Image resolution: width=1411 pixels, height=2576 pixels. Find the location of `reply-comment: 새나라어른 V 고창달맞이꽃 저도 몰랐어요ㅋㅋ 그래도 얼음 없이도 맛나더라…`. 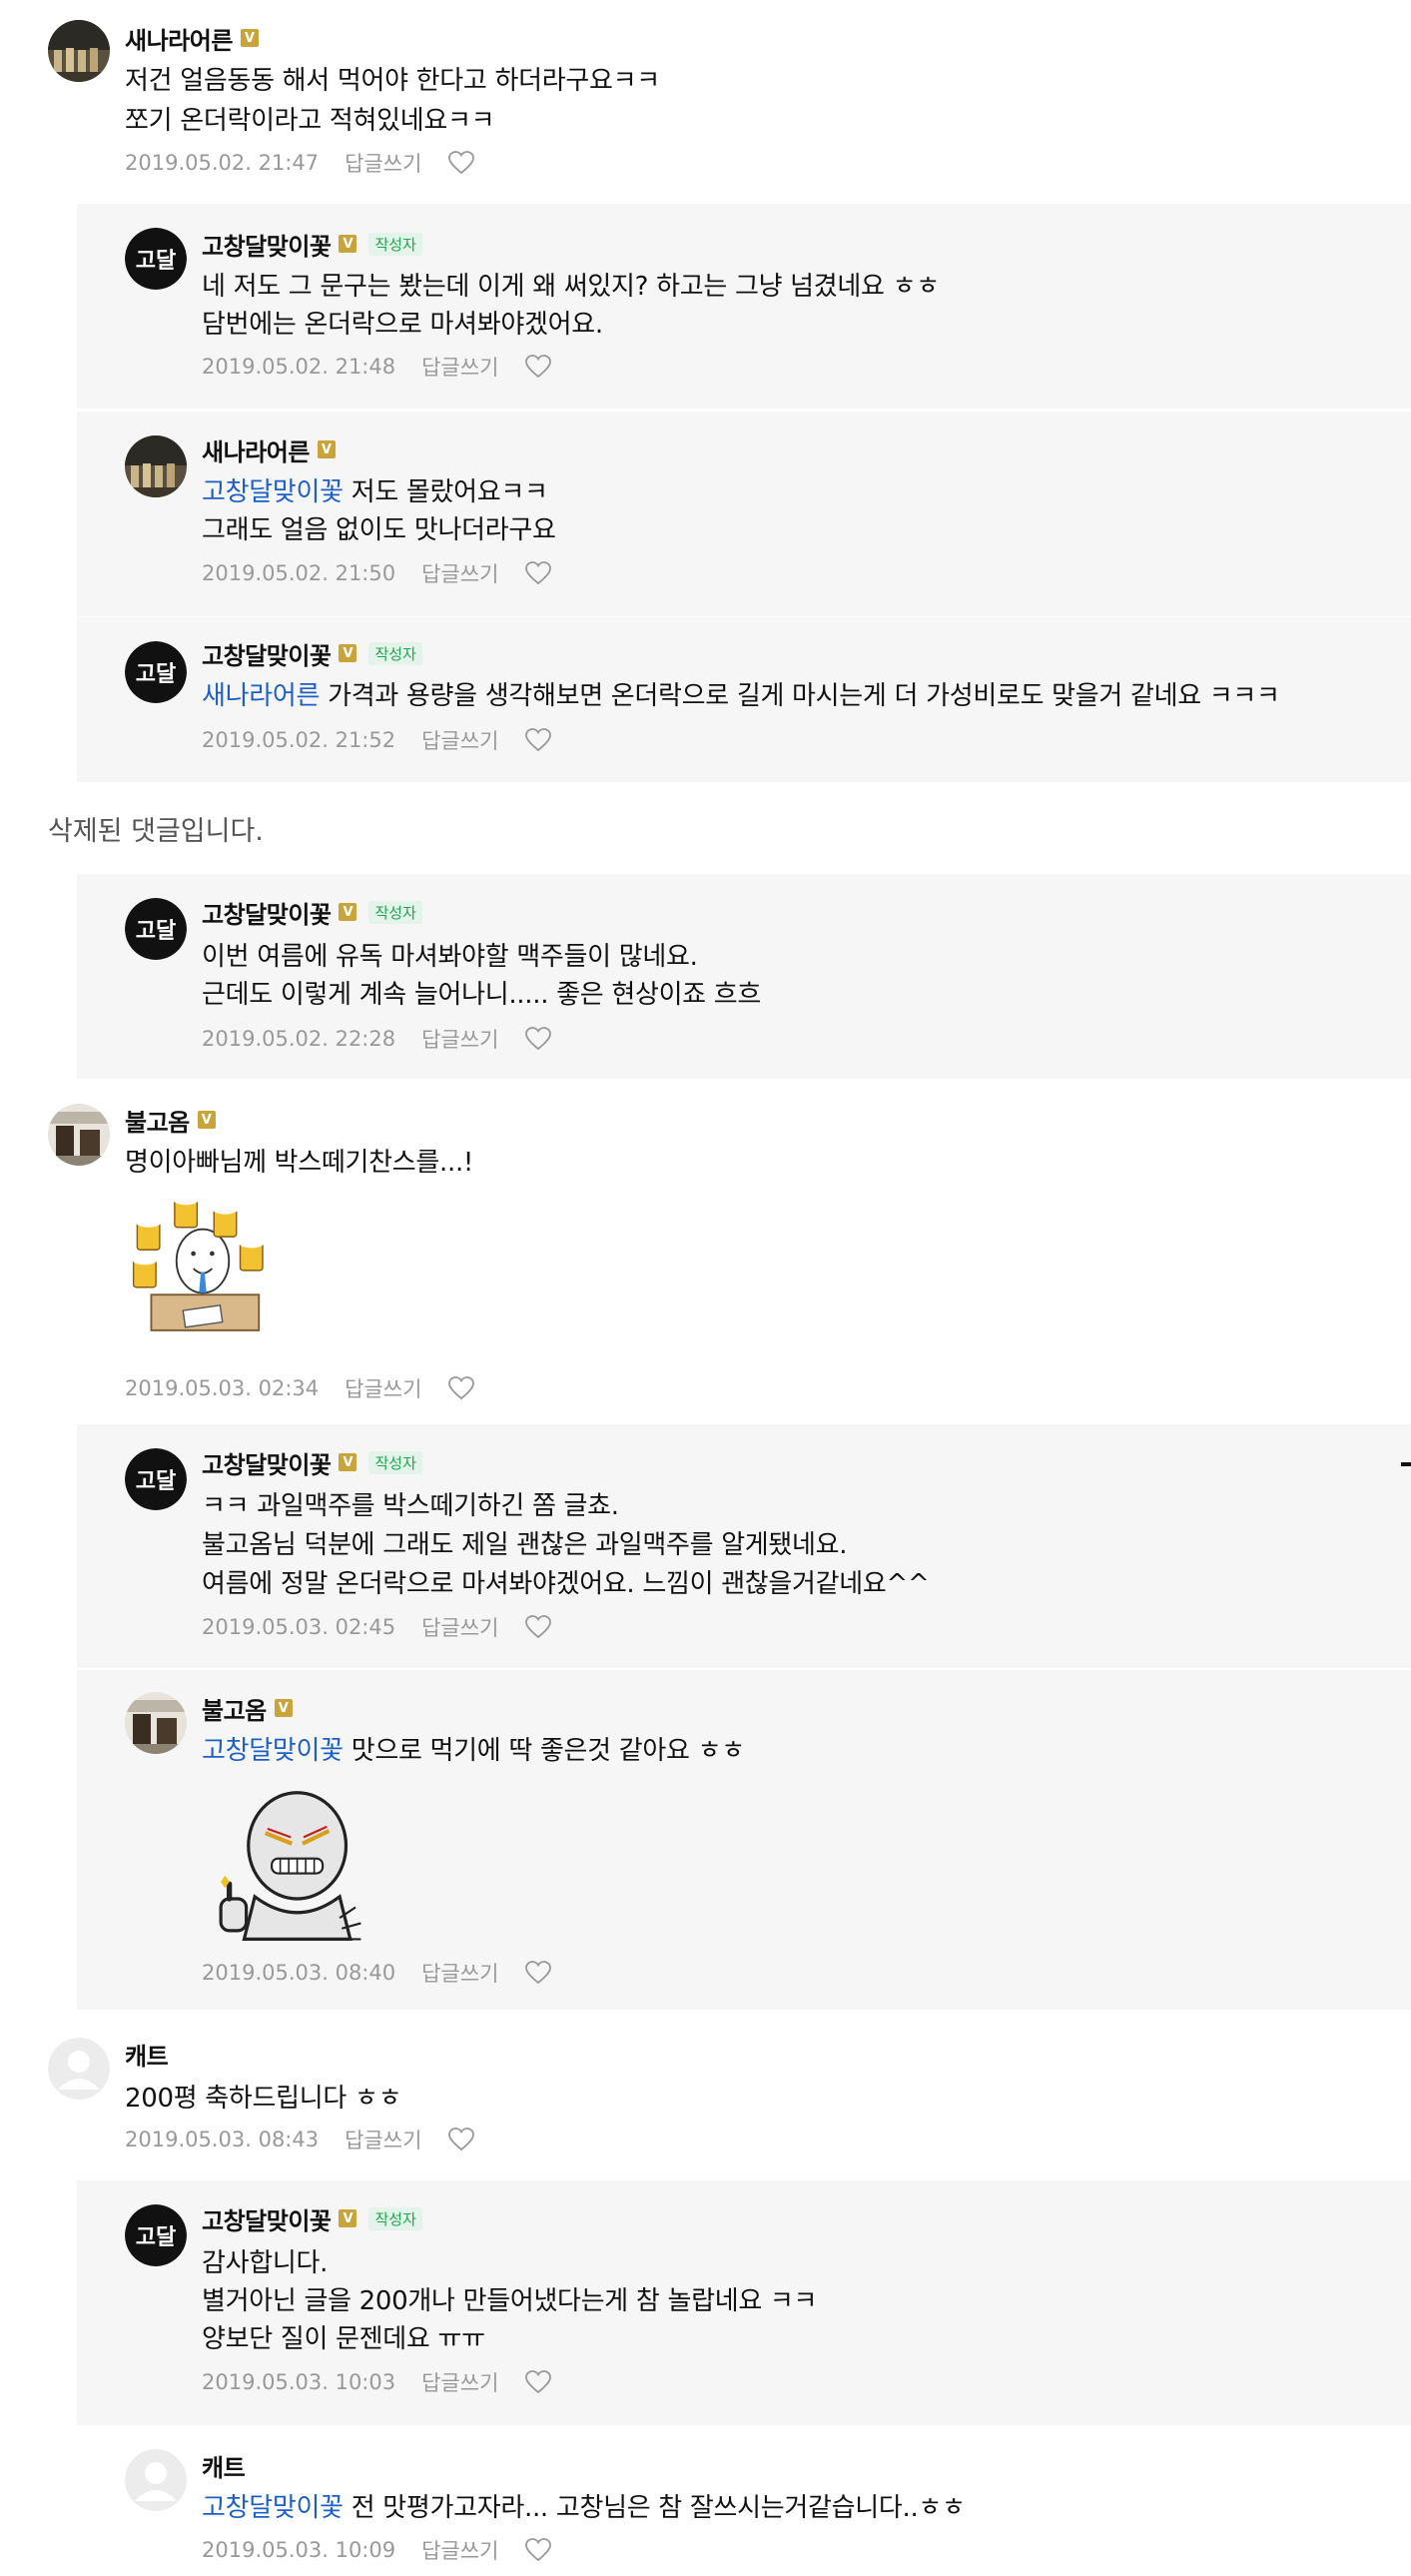

reply-comment: 새나라어른 V 고창달맞이꽃 저도 몰랐어요ㅋㅋ 그래도 얼음 없이도 맛나더라… is located at coordinates (744, 514).